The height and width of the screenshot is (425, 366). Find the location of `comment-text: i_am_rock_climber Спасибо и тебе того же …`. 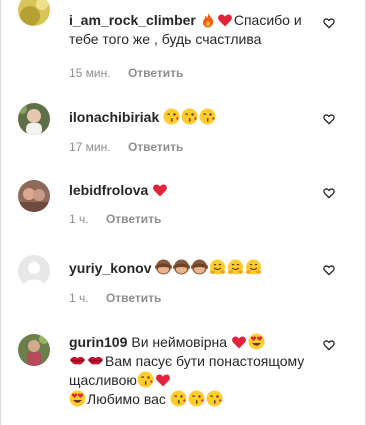

comment-text: i_am_rock_climber Спасибо и тебе того же … is located at coordinates (191, 30).